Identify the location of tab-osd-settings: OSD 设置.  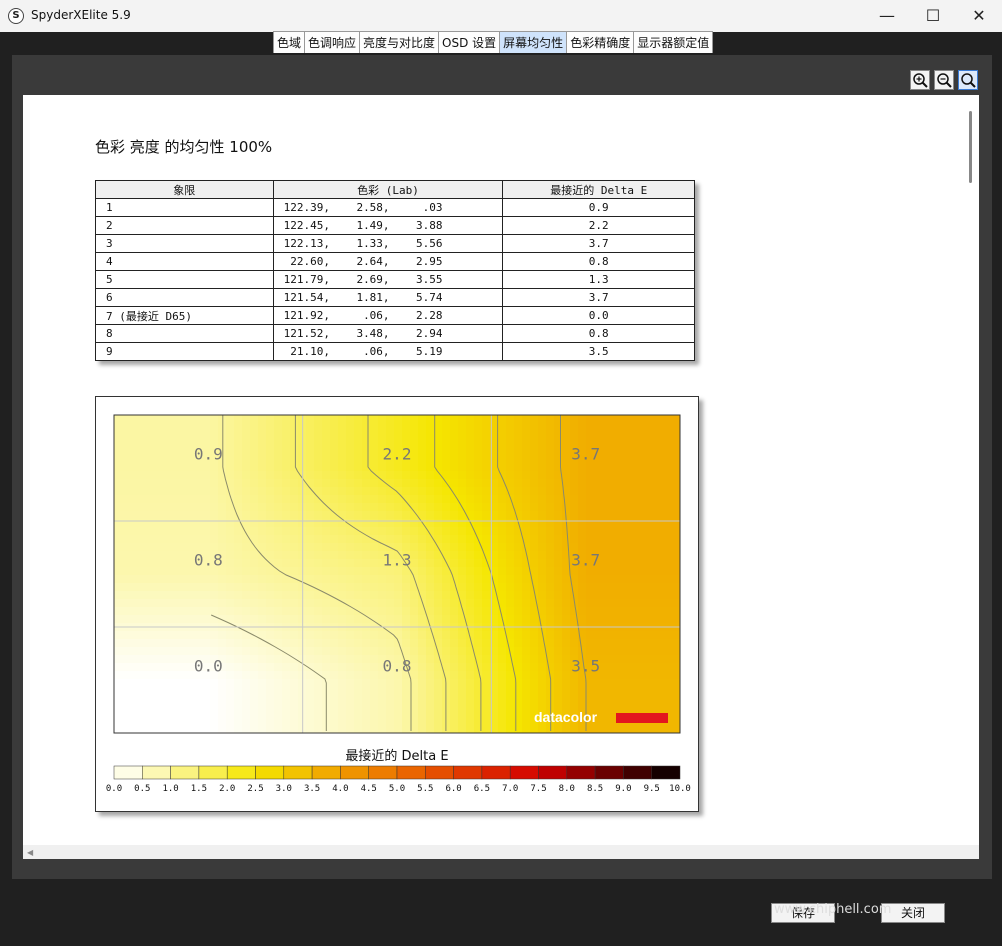
(469, 42).